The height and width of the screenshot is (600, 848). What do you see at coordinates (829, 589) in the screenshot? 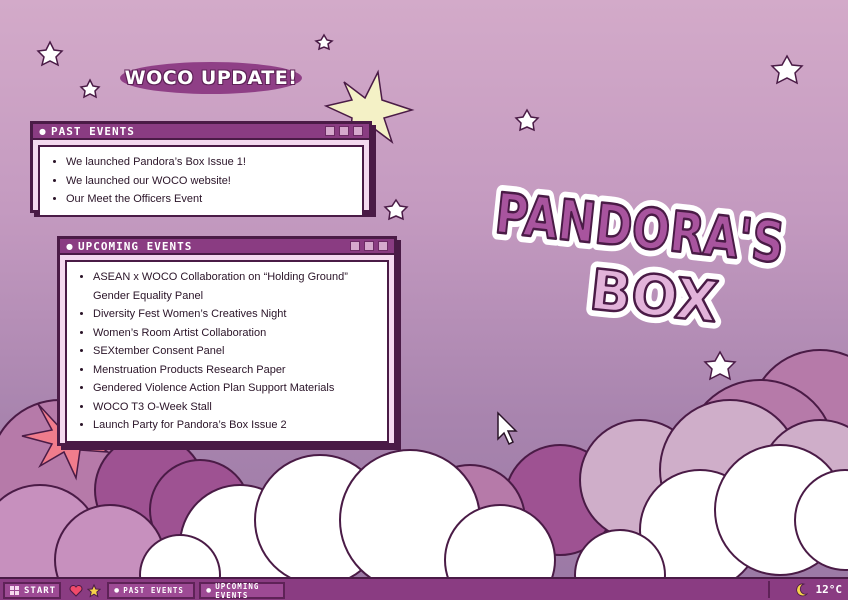
I see `temperature-readout: 12°C` at bounding box center [829, 589].